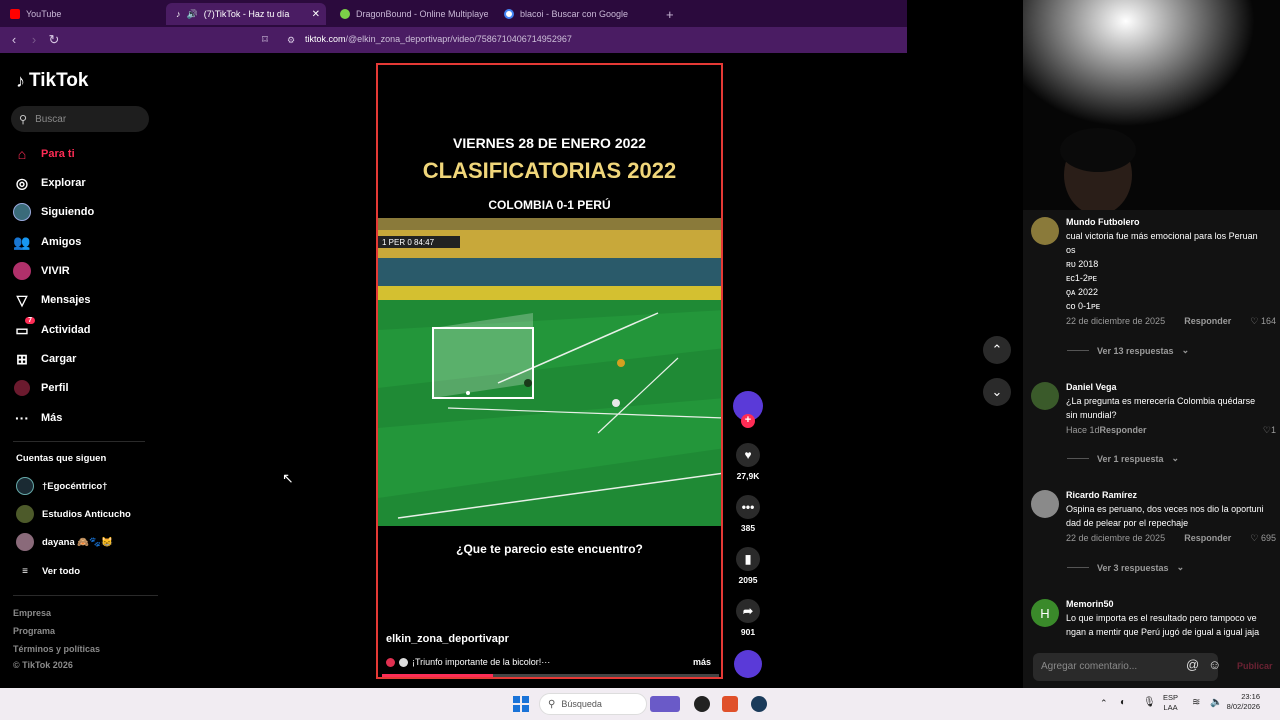 This screenshot has height=720, width=1280. What do you see at coordinates (1268, 538) in the screenshot?
I see `comment-like-count: 695` at bounding box center [1268, 538].